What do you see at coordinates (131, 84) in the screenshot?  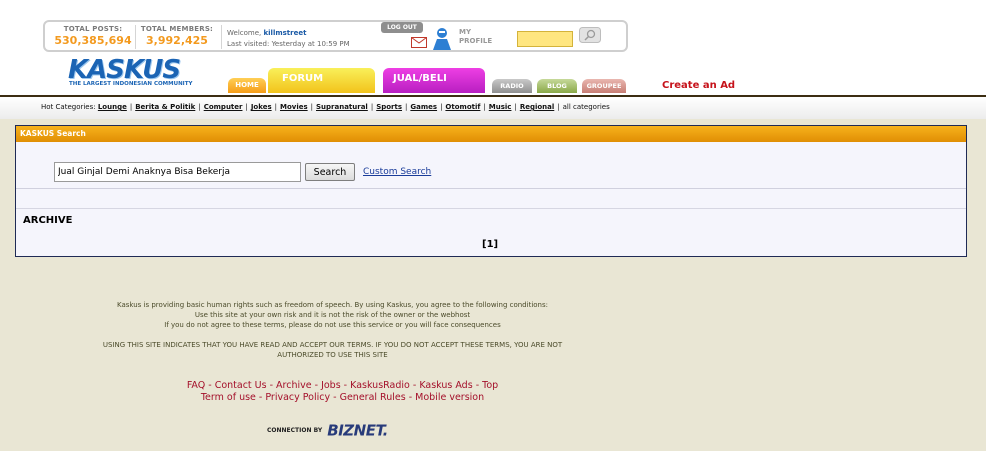 I see `logo-tagline: THE LARGEST INDONESIAN COMMUNITY` at bounding box center [131, 84].